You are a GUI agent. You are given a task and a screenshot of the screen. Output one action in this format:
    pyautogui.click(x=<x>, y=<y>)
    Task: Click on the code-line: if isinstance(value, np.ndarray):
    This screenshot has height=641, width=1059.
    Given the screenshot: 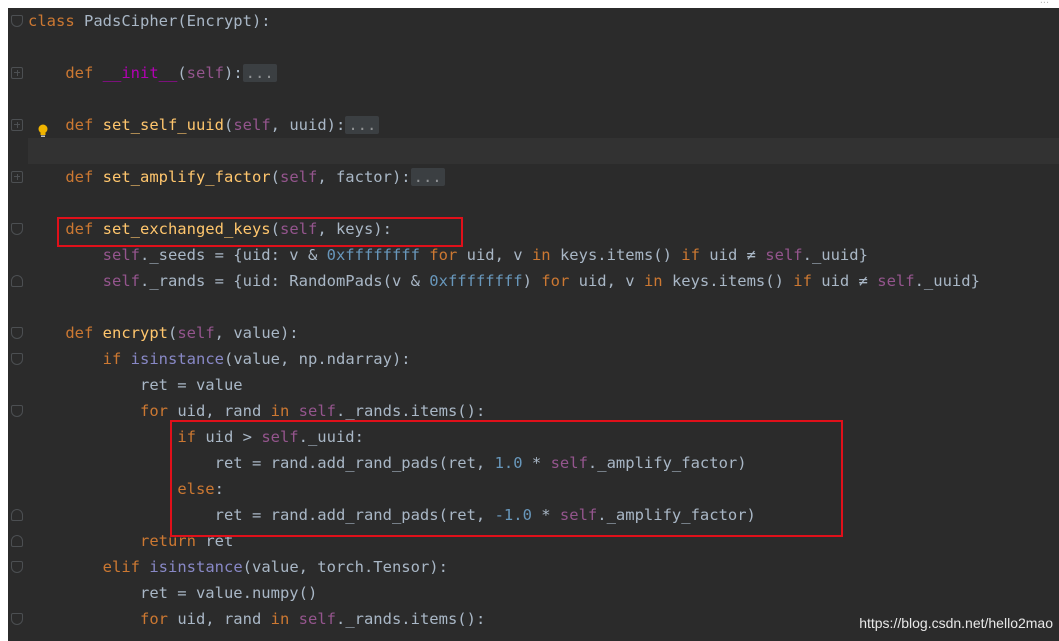 What is the action you would take?
    pyautogui.click(x=219, y=359)
    